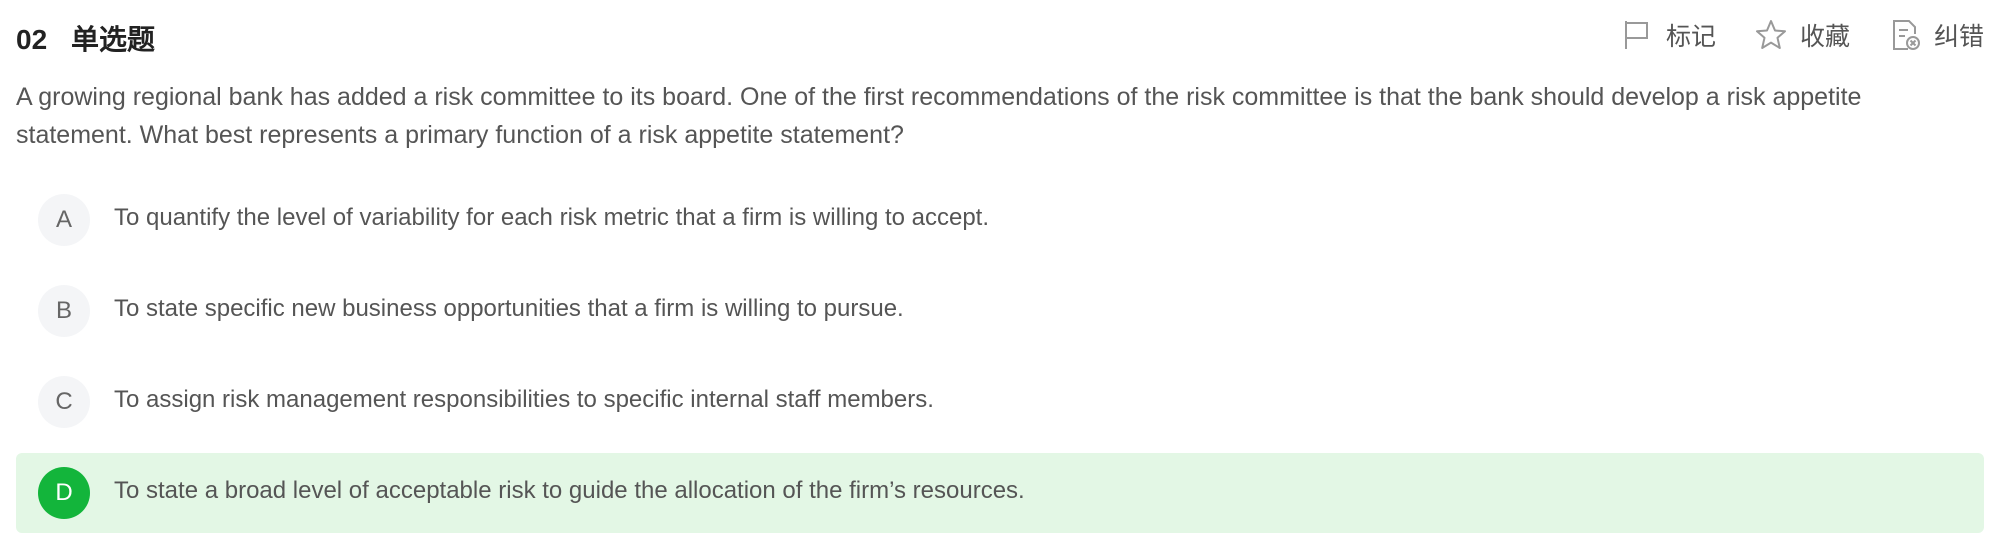 Image resolution: width=2000 pixels, height=544 pixels. Describe the element at coordinates (64, 220) in the screenshot. I see `option-letter-badge: A` at that location.